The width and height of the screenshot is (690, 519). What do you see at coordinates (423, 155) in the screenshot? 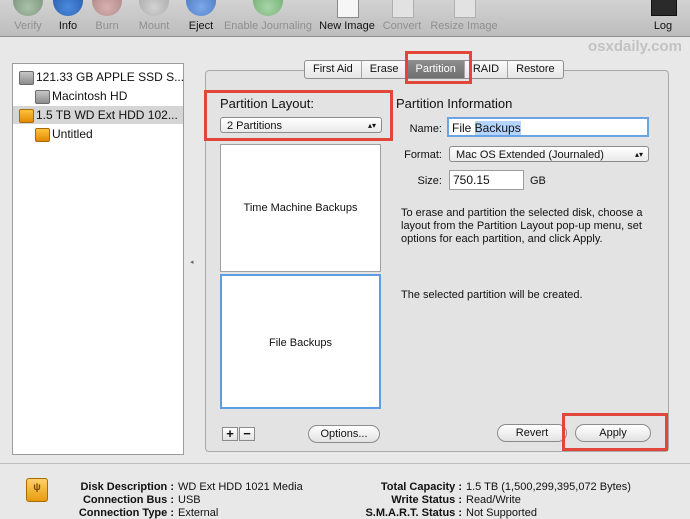
I see `format-label: Format:` at bounding box center [423, 155].